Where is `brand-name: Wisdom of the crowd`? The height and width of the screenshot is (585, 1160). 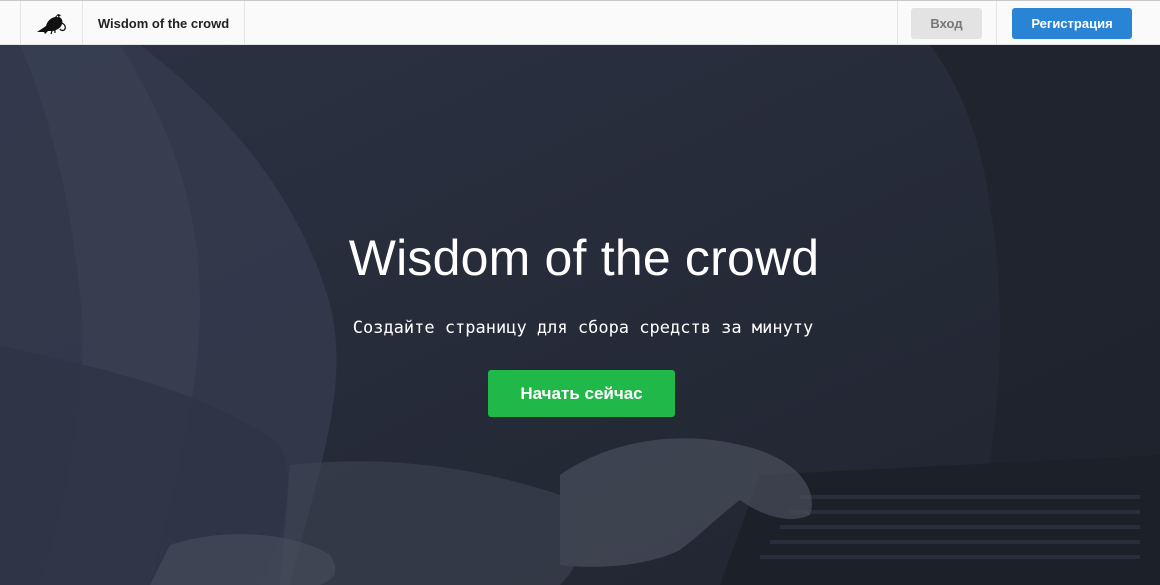 brand-name: Wisdom of the crowd is located at coordinates (164, 23).